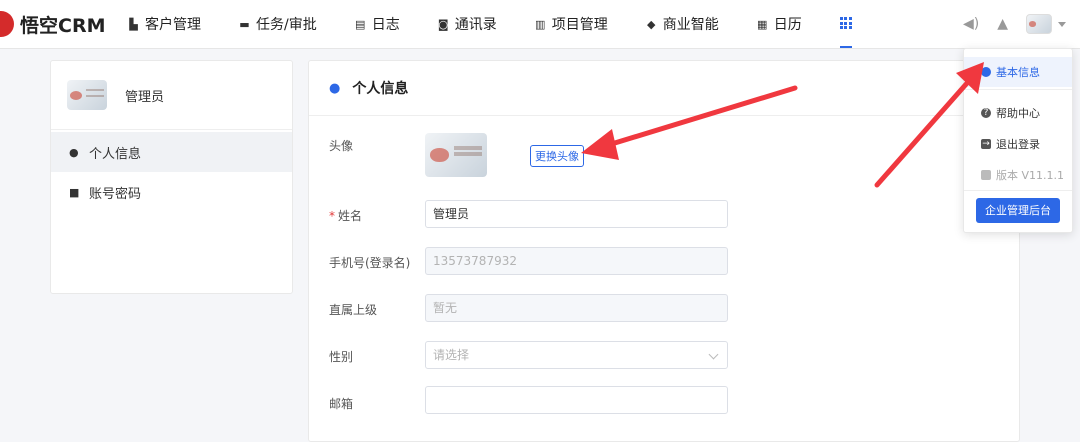  What do you see at coordinates (115, 194) in the screenshot?
I see `sidebar-item-label: 账号密码` at bounding box center [115, 194].